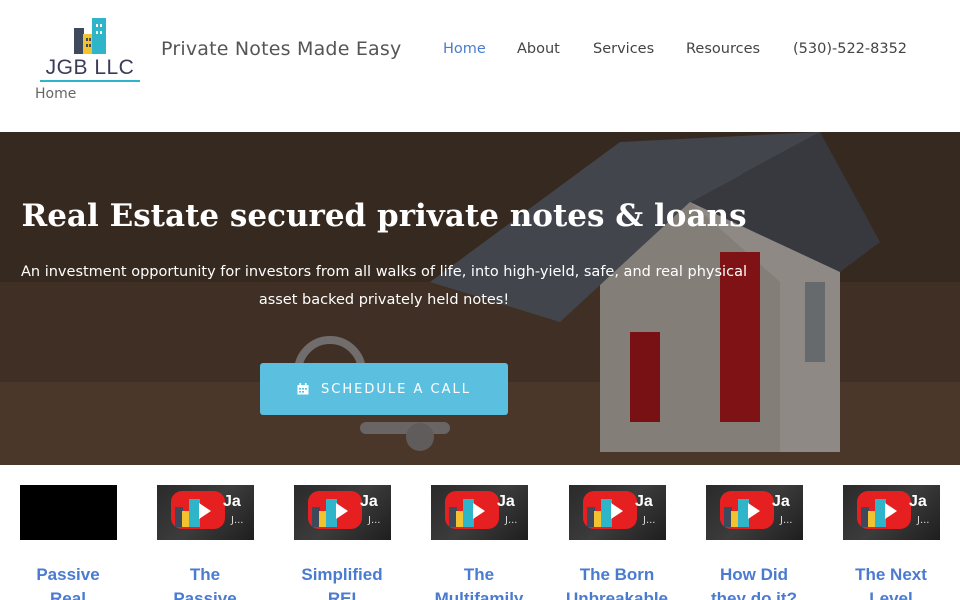 The image size is (960, 600). I want to click on video-title: Passive Real, so click(68, 581).